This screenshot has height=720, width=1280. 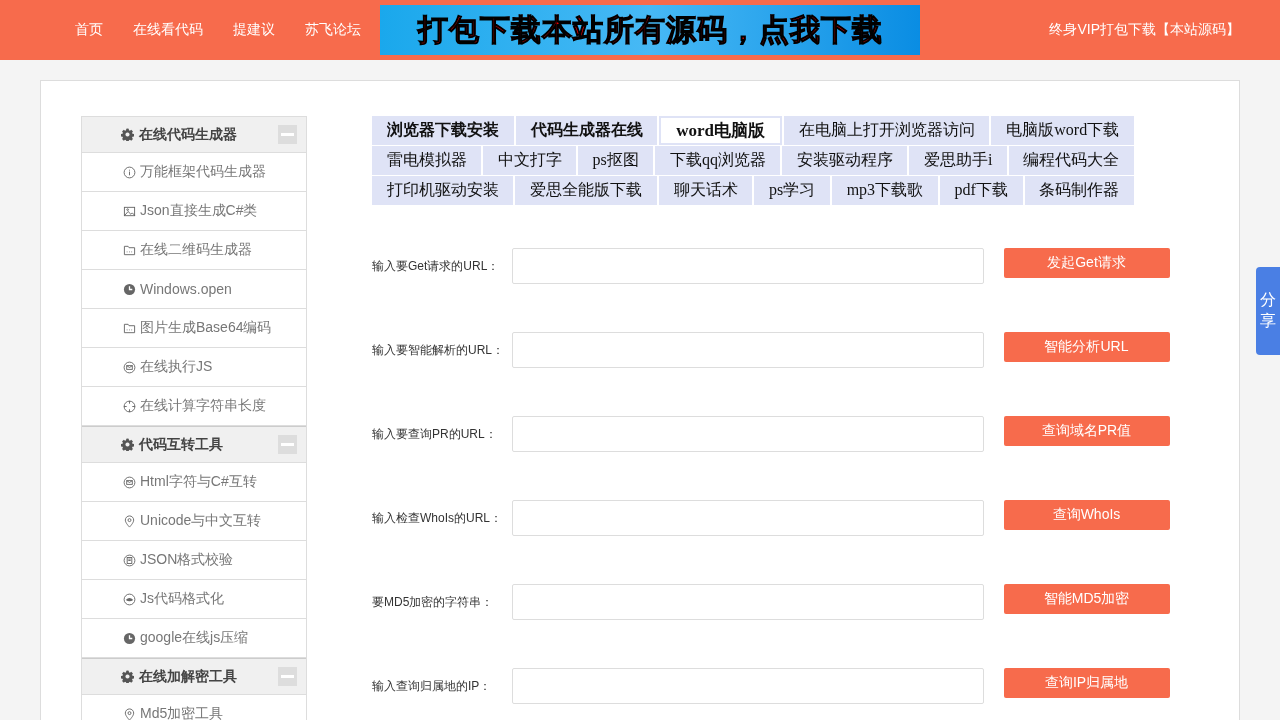 I want to click on action-button: 智能分析URL, so click(x=1086, y=347).